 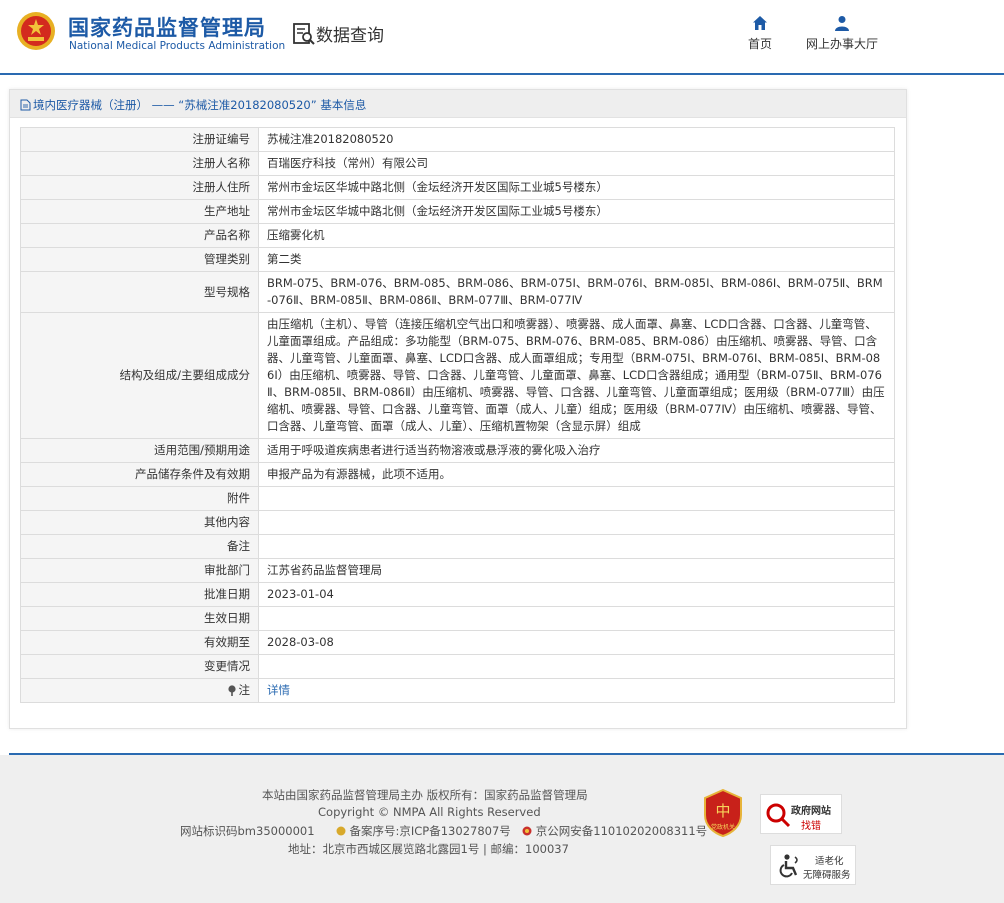 I want to click on field-label: 生产地址, so click(x=139, y=211).